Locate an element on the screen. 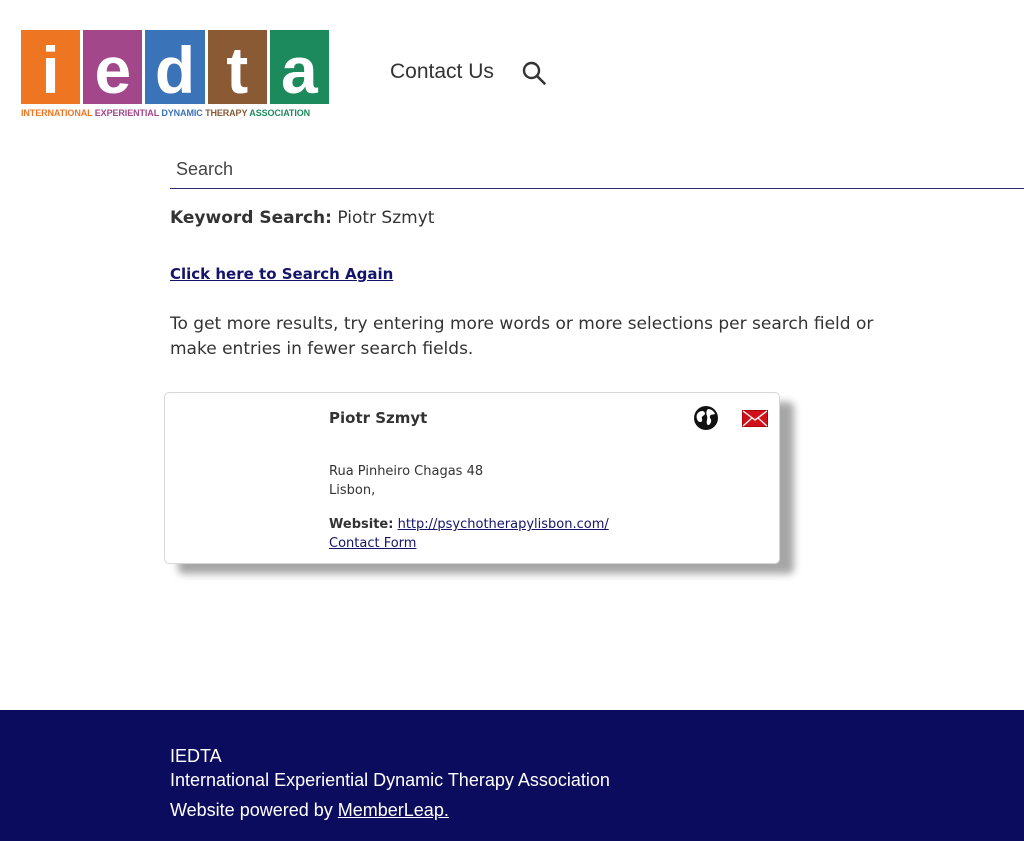 The height and width of the screenshot is (841, 1024). globe-icon is located at coordinates (706, 418).